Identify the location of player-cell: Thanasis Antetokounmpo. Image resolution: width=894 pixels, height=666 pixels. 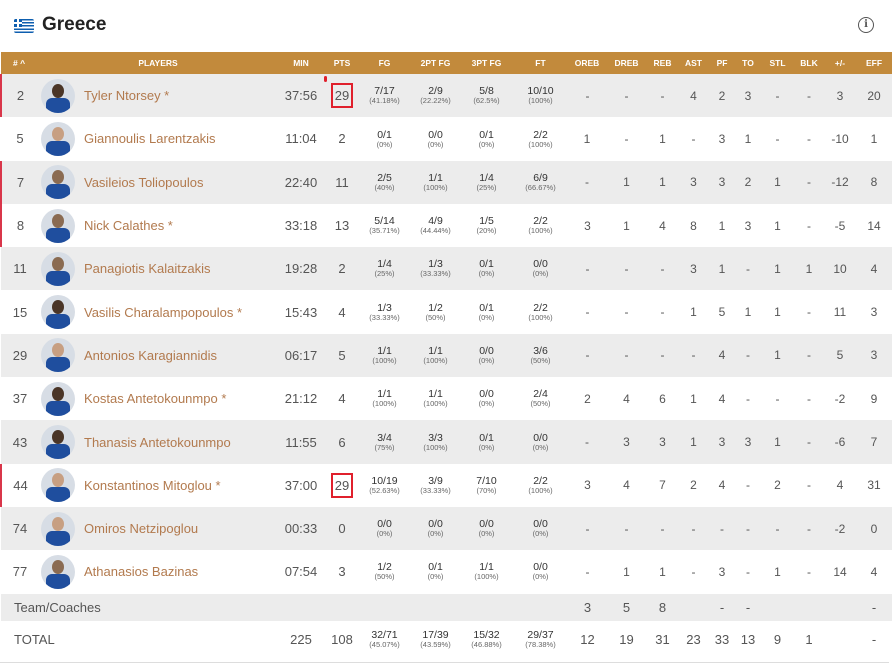
(158, 441).